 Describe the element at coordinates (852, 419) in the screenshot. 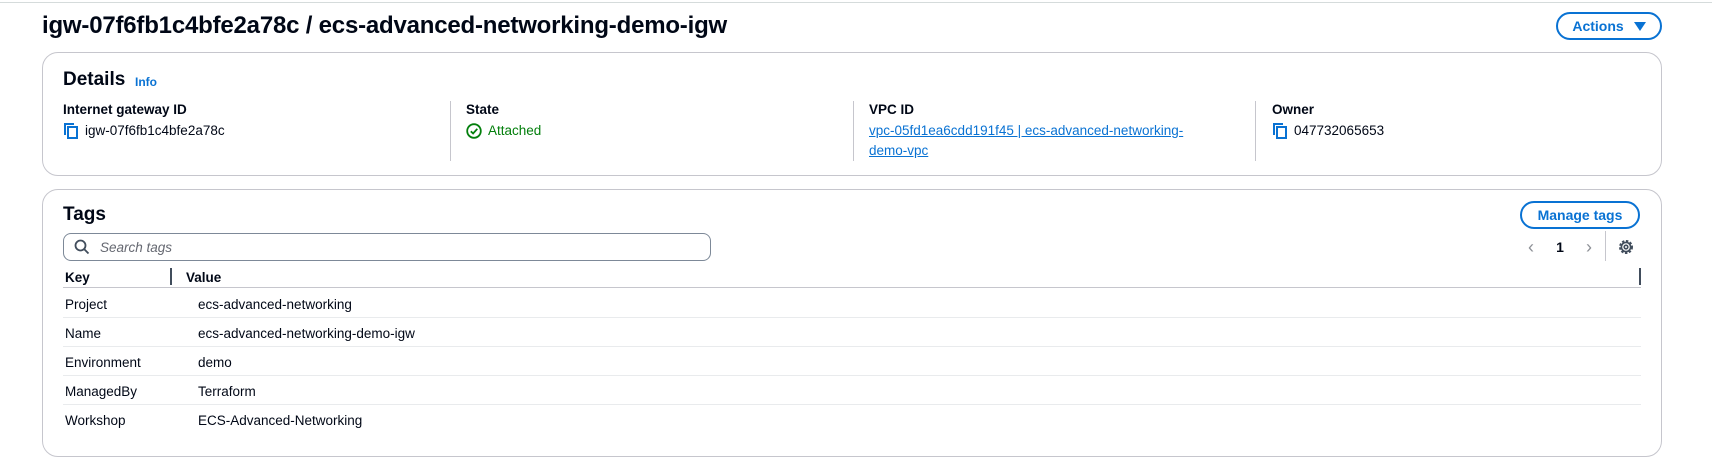

I see `table-row: Workshop ECS-Advanced-Networking` at that location.